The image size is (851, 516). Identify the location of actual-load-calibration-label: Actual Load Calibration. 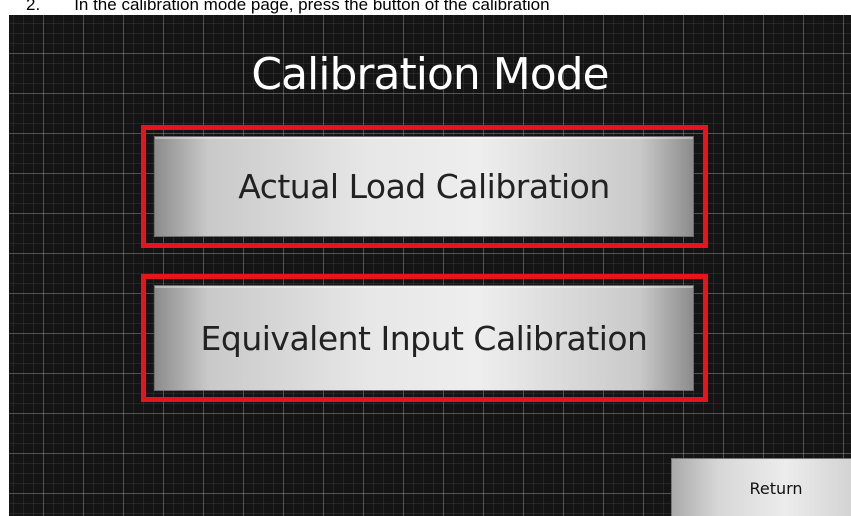
(424, 186).